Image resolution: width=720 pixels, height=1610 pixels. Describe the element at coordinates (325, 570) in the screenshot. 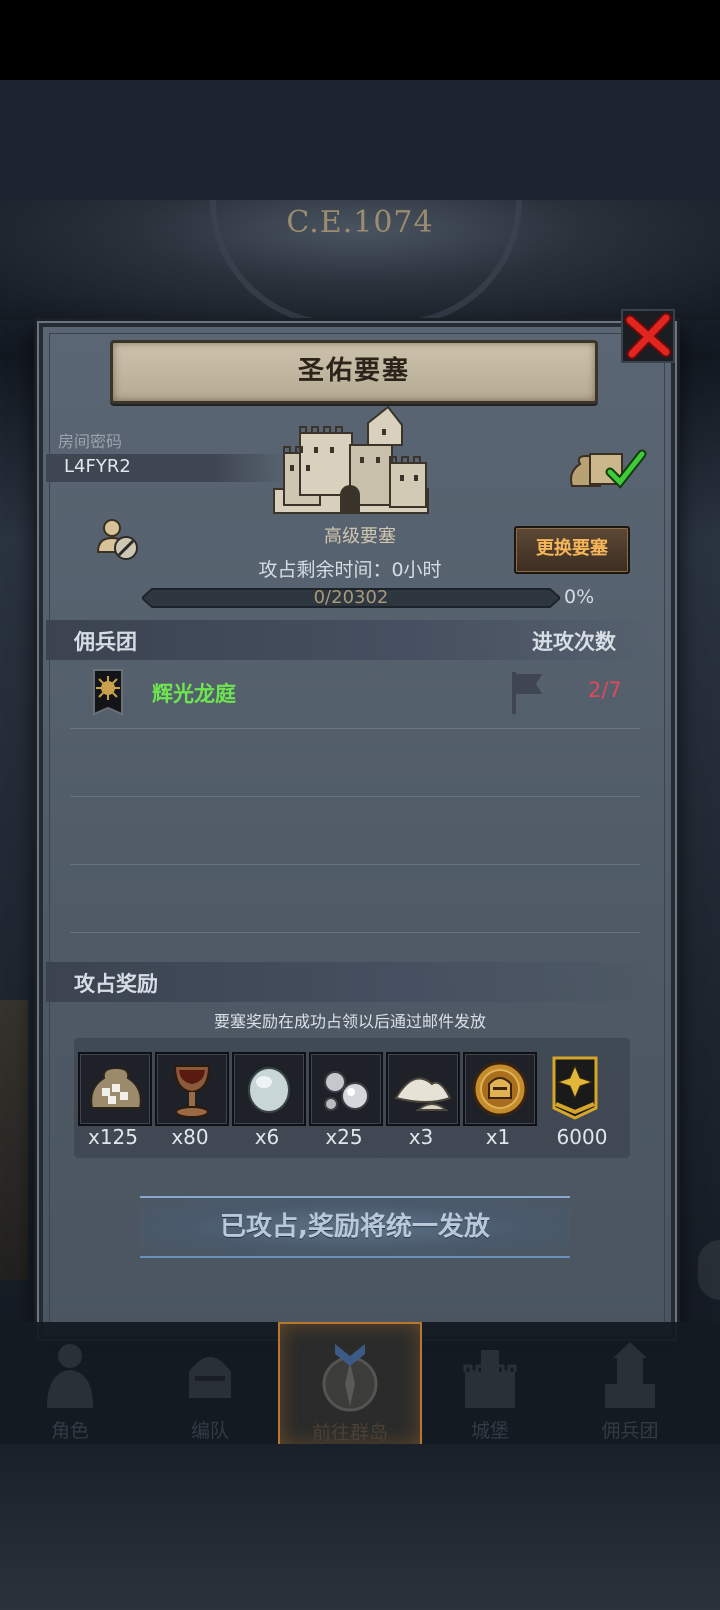

I see `timer-label: 攻占剩余时间：` at that location.